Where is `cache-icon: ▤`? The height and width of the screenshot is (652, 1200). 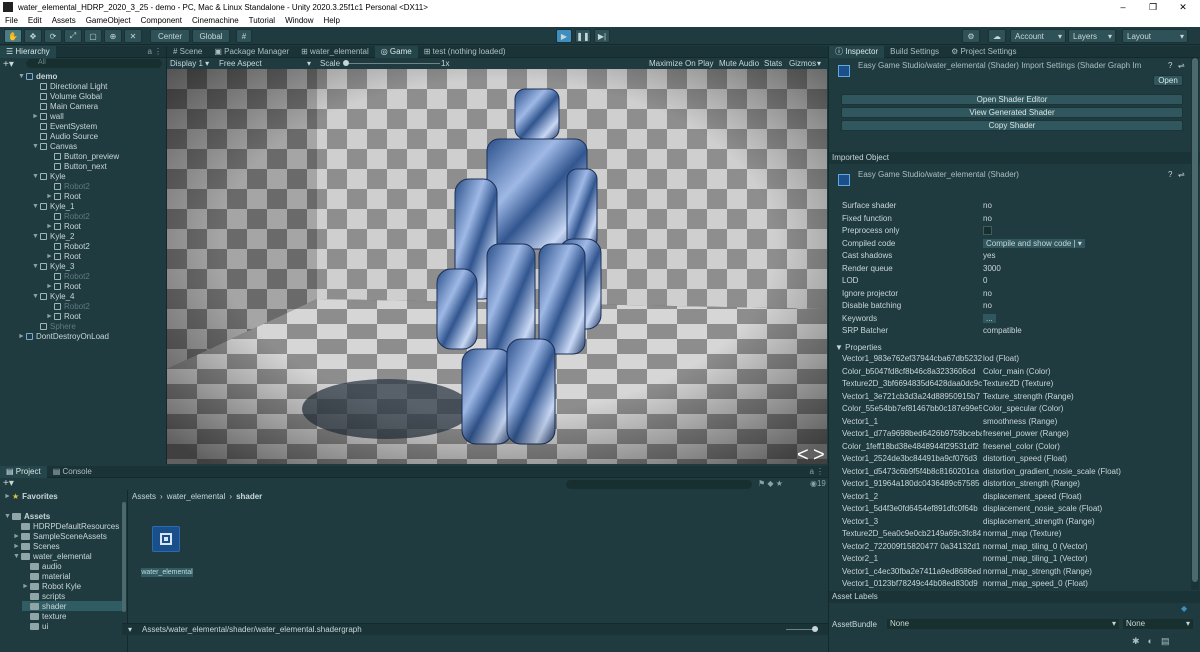 cache-icon: ▤ is located at coordinates (1165, 641).